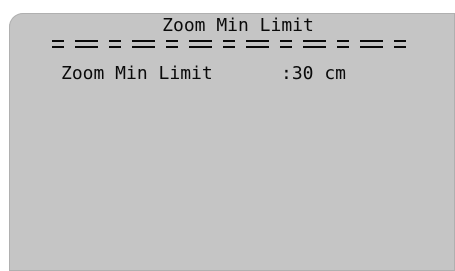 The height and width of the screenshot is (271, 455). What do you see at coordinates (238, 25) in the screenshot?
I see `menu-title: Zoom Min Limit` at bounding box center [238, 25].